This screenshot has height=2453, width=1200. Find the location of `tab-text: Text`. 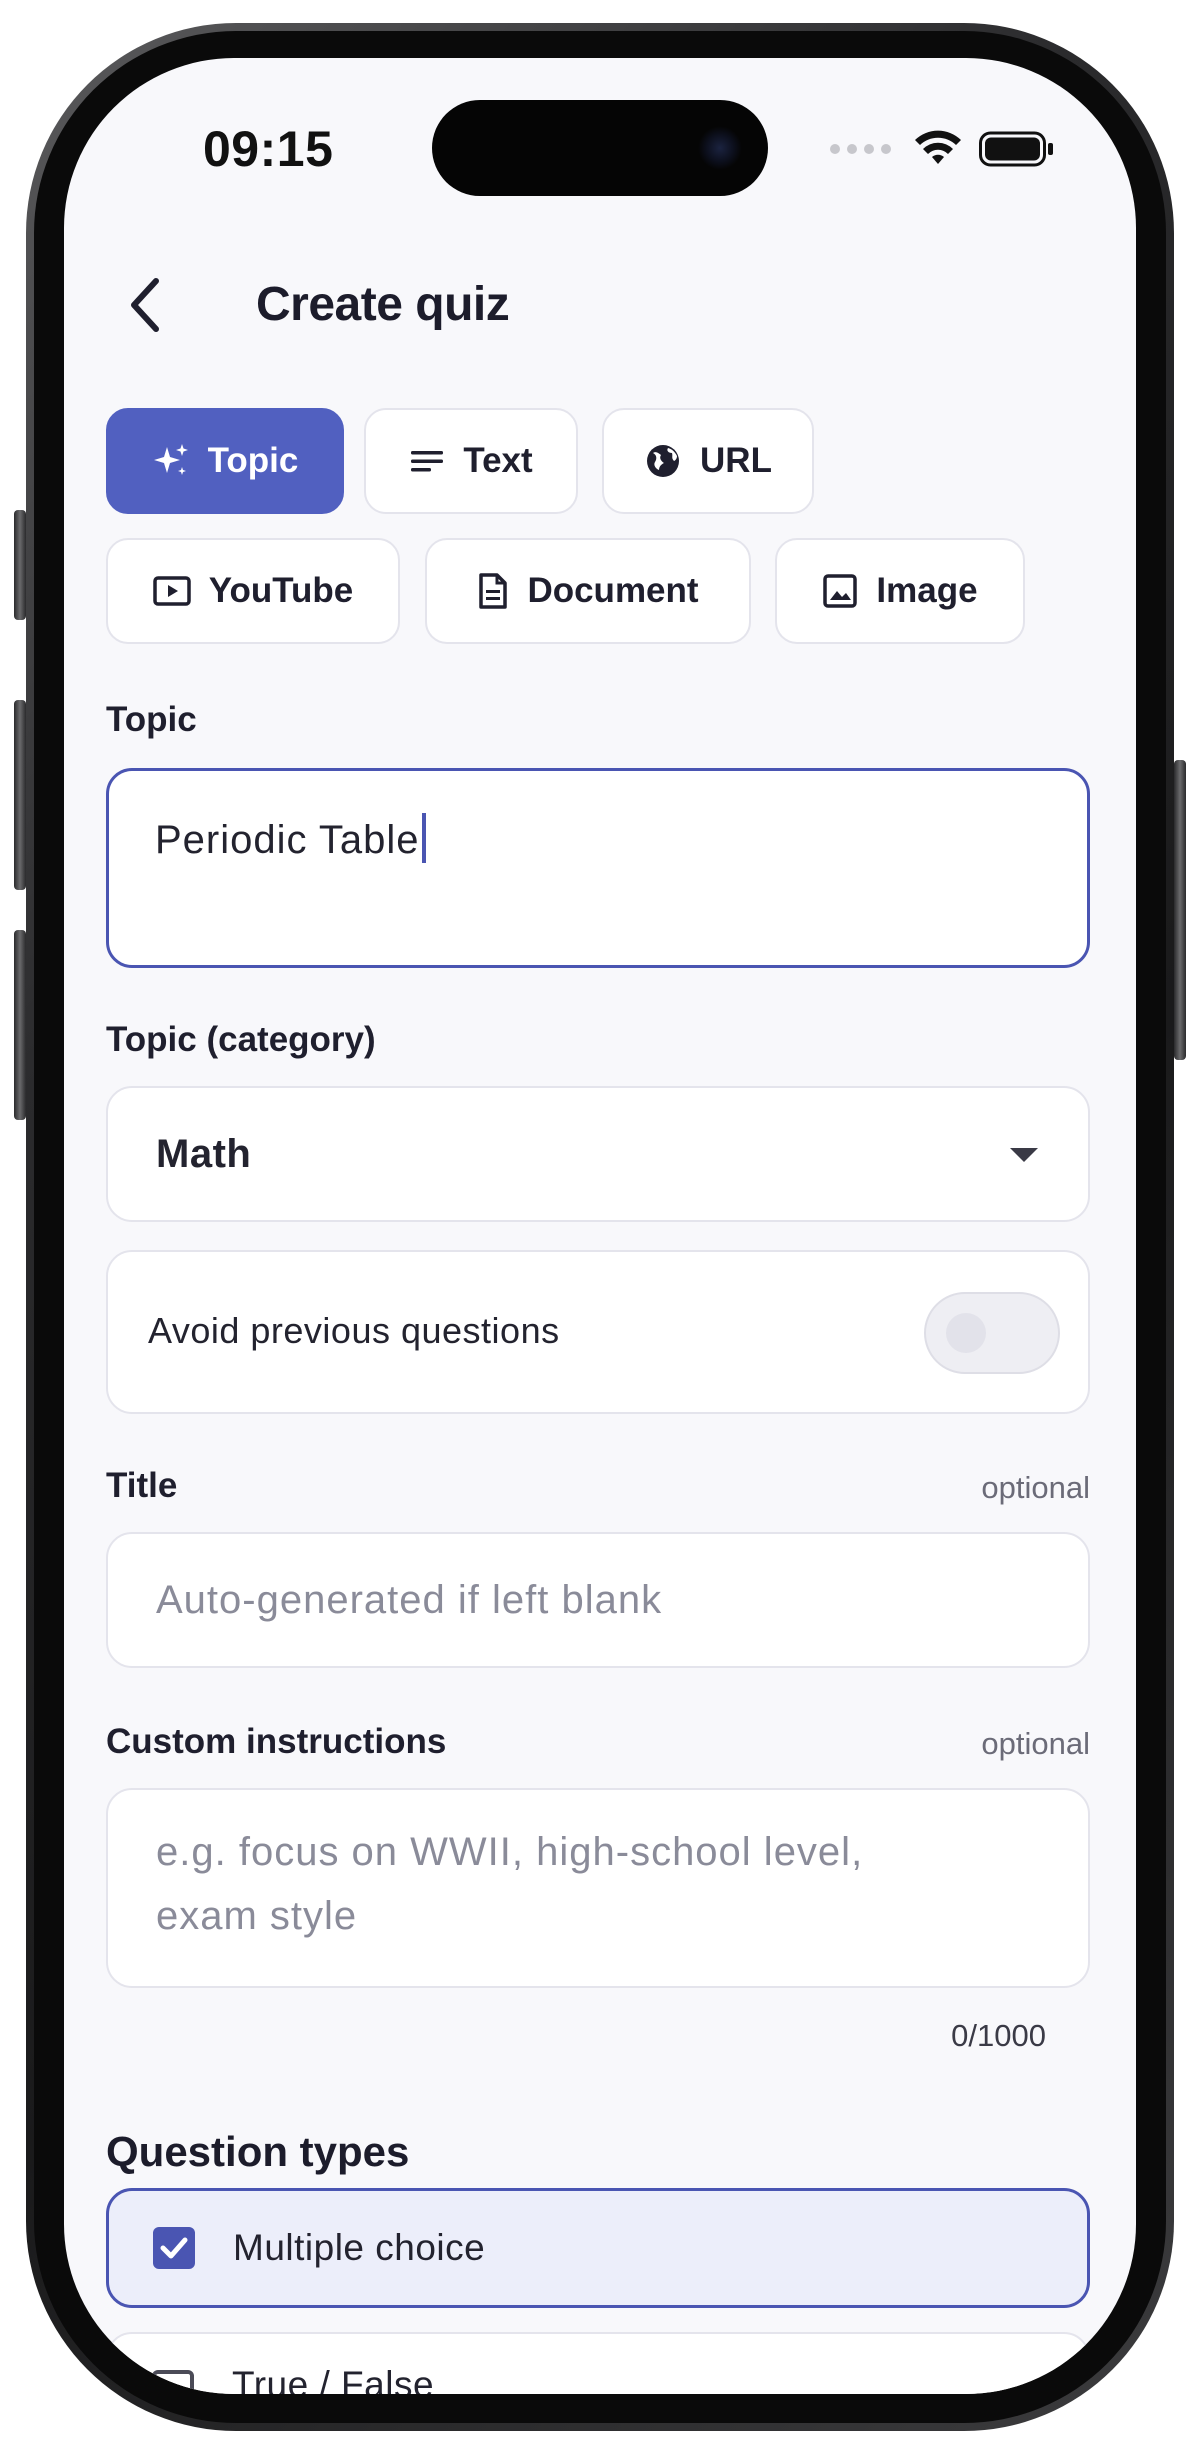

tab-text: Text is located at coordinates (471, 461).